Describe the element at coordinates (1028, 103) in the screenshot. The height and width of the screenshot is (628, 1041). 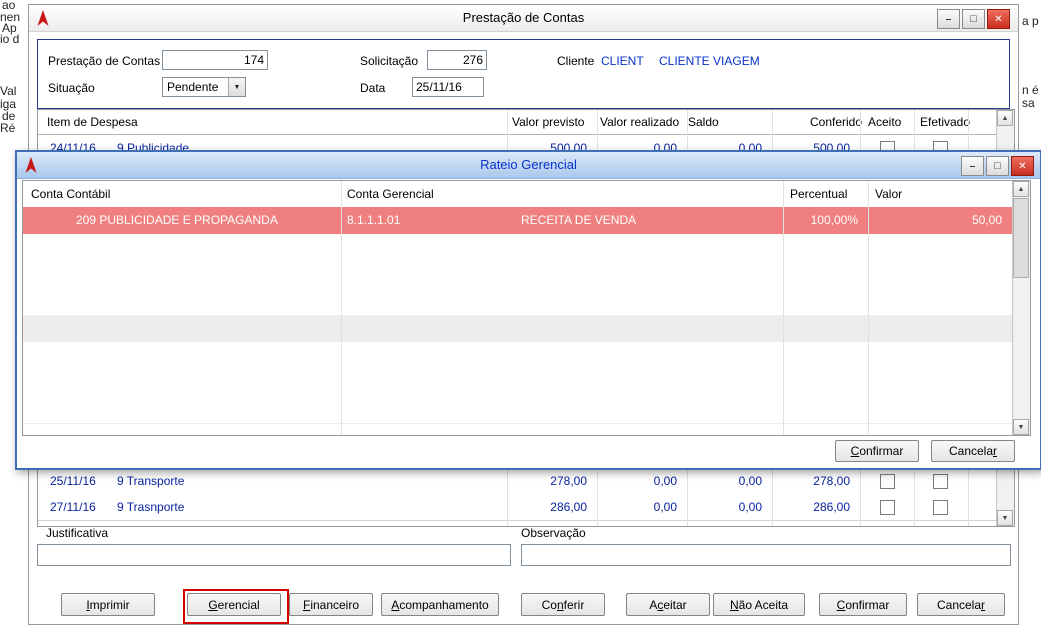
I see `bg-text-fragment: sa` at that location.